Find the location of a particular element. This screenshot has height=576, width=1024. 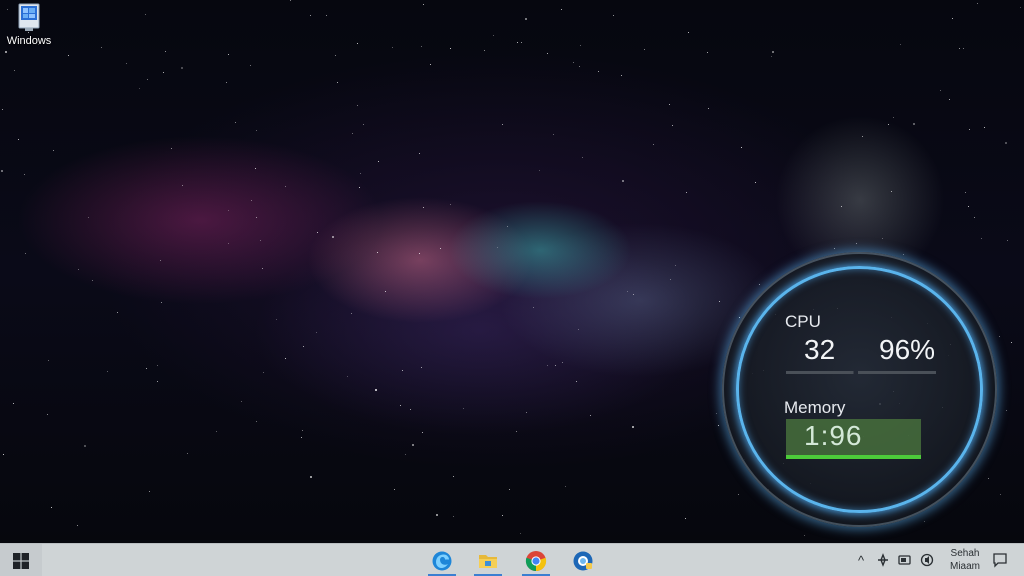

action-center-button is located at coordinates (1000, 560).